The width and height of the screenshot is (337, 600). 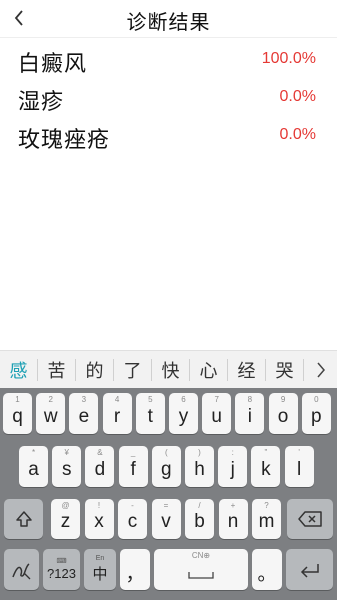 What do you see at coordinates (166, 505) in the screenshot?
I see `key-sub-label: =` at bounding box center [166, 505].